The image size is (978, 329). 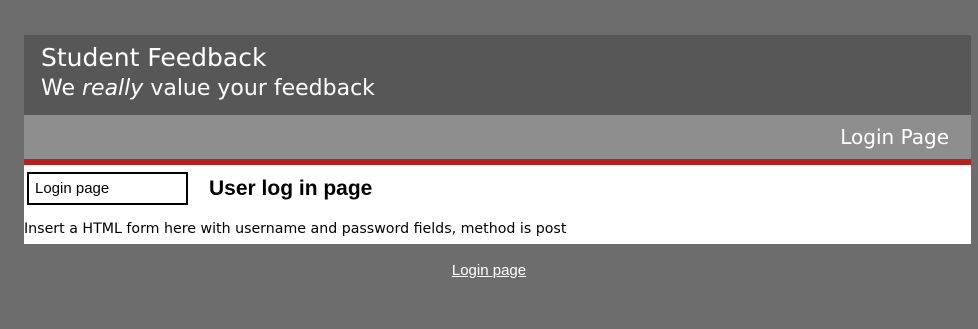 What do you see at coordinates (107, 188) in the screenshot?
I see `login-page-nav-link: Login page` at bounding box center [107, 188].